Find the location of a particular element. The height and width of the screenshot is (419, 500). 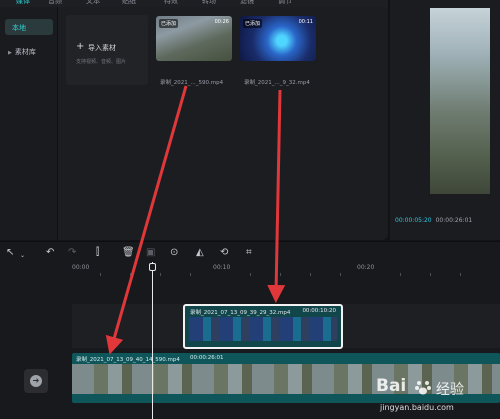

media-filename-2: 录制_2021_..._9_32.mp4 is located at coordinates (277, 83).